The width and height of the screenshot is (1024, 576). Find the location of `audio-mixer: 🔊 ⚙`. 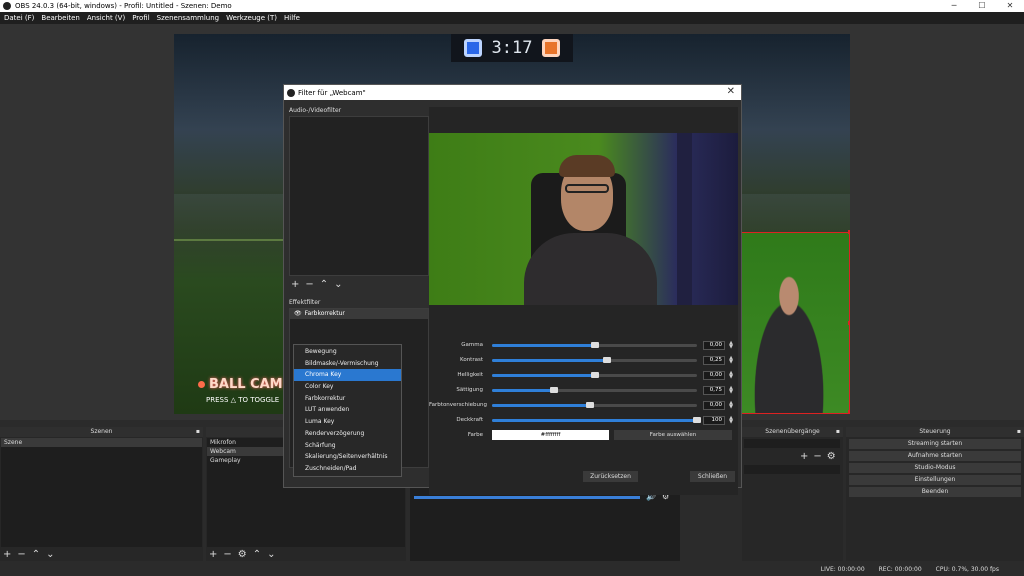

audio-mixer: 🔊 ⚙ is located at coordinates (545, 522).